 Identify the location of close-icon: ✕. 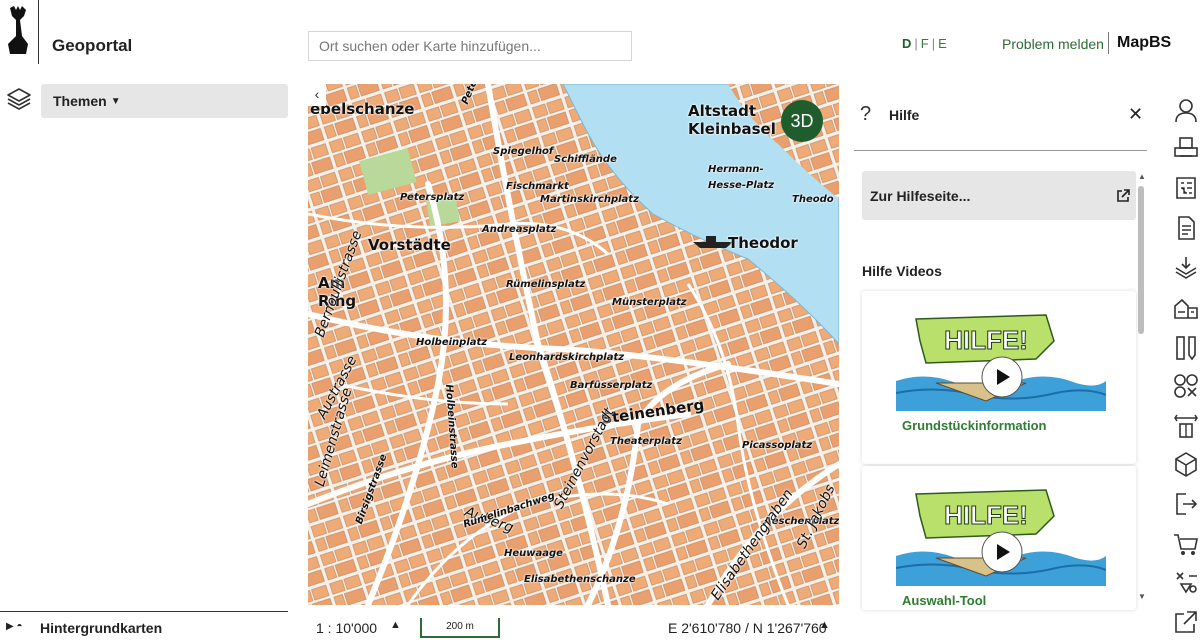
(1135, 114).